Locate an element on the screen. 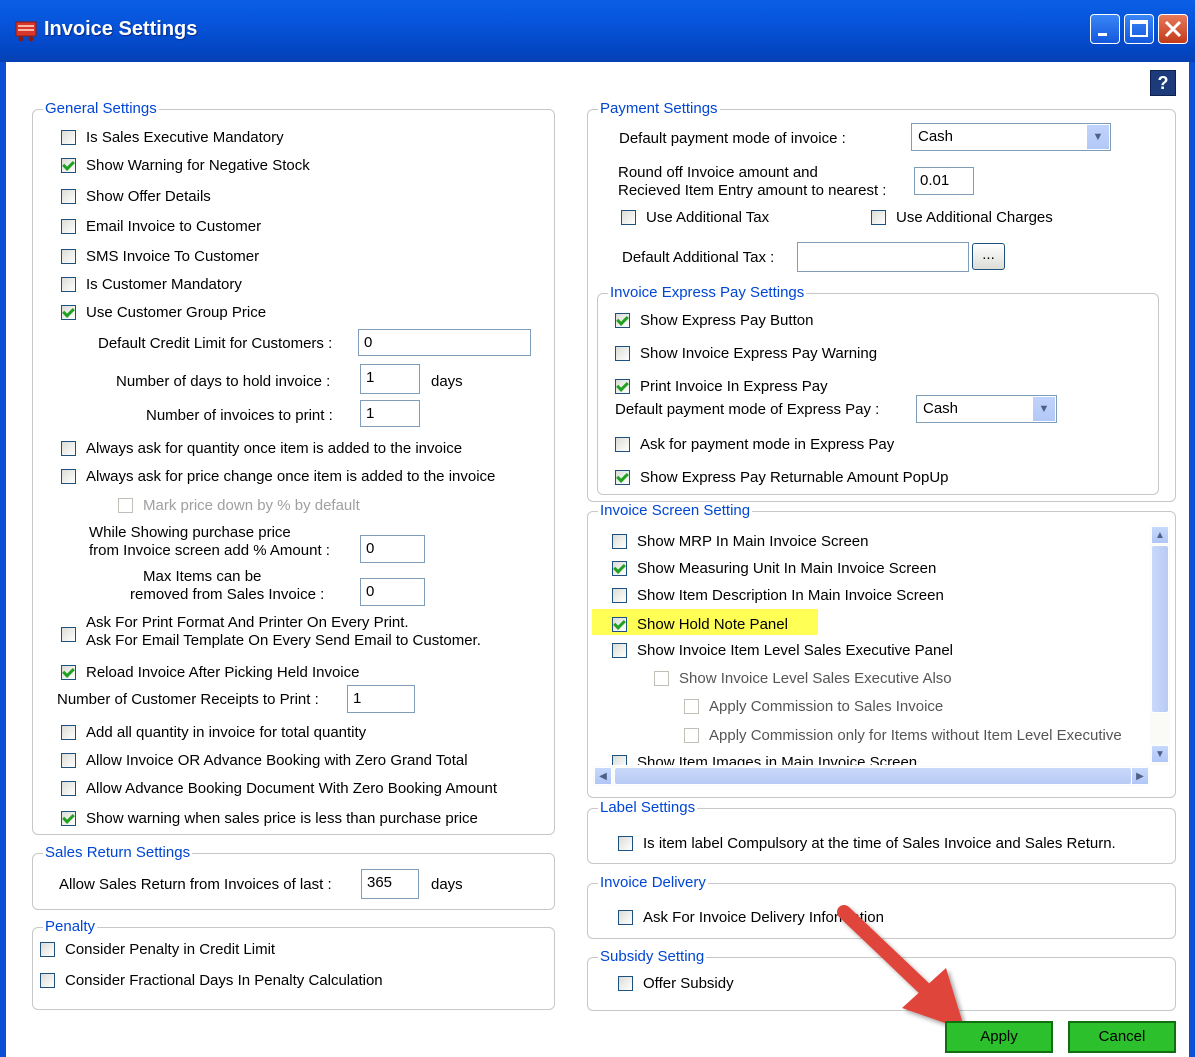 This screenshot has width=1195, height=1057. use-additional-tax-checkbox: Use Additional Tax is located at coordinates (695, 217).